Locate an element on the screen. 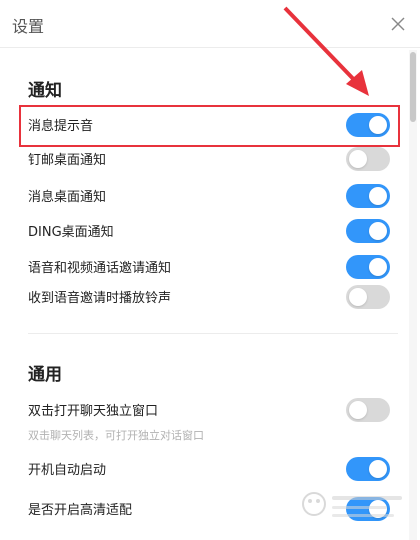  toggle-double-click-window is located at coordinates (368, 410).